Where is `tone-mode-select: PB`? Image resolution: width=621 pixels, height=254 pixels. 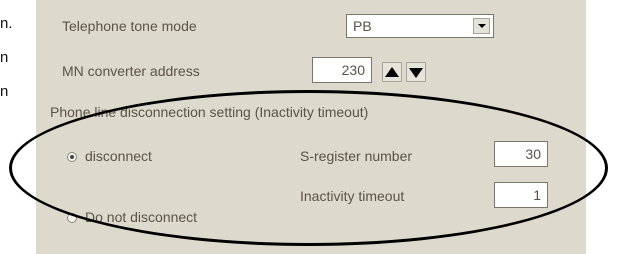
tone-mode-select: PB is located at coordinates (420, 26).